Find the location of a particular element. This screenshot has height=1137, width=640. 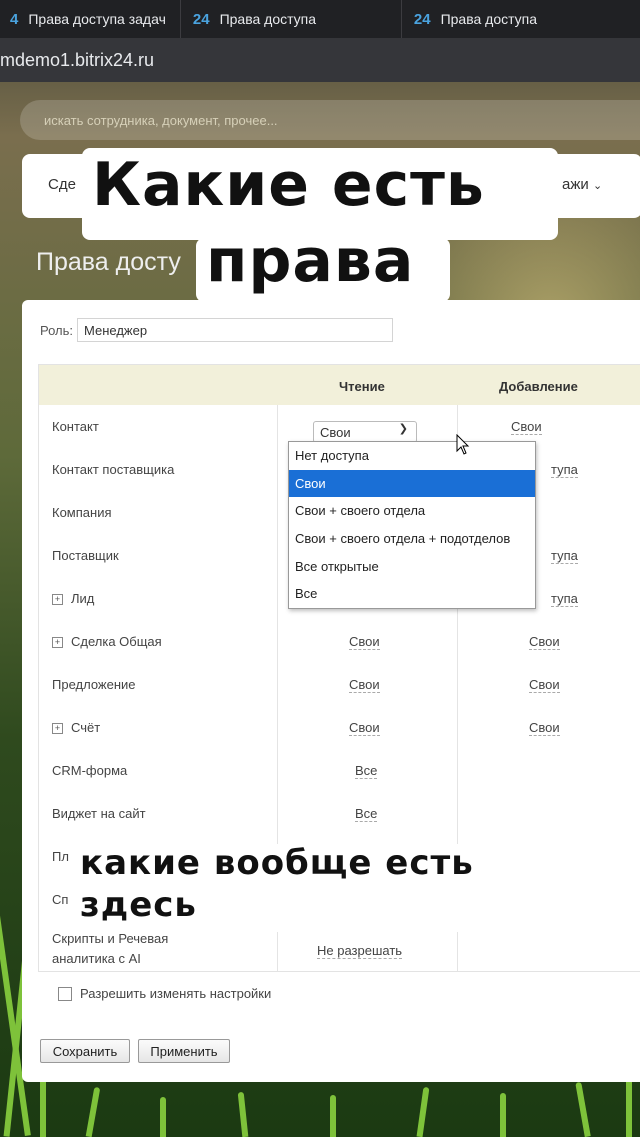

table-header: Чтение Добавление is located at coordinates (339, 385).